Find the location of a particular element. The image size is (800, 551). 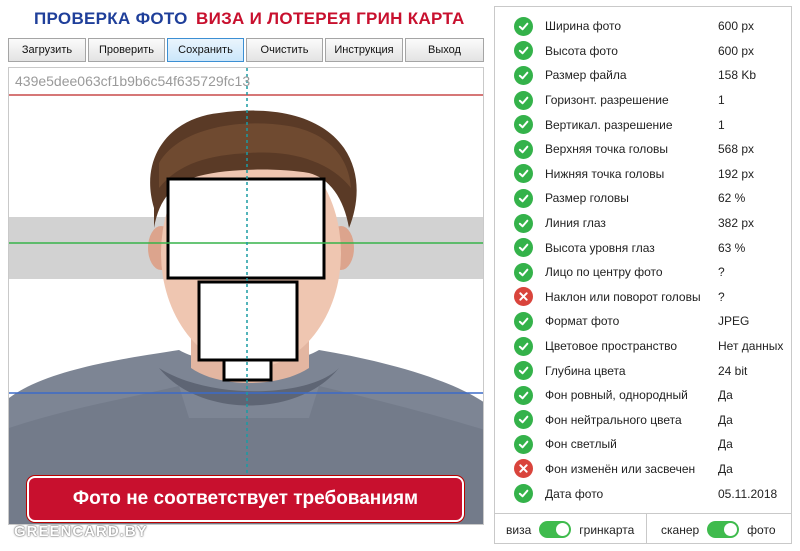

check-row: Высота фото 600 px is located at coordinates (643, 51).